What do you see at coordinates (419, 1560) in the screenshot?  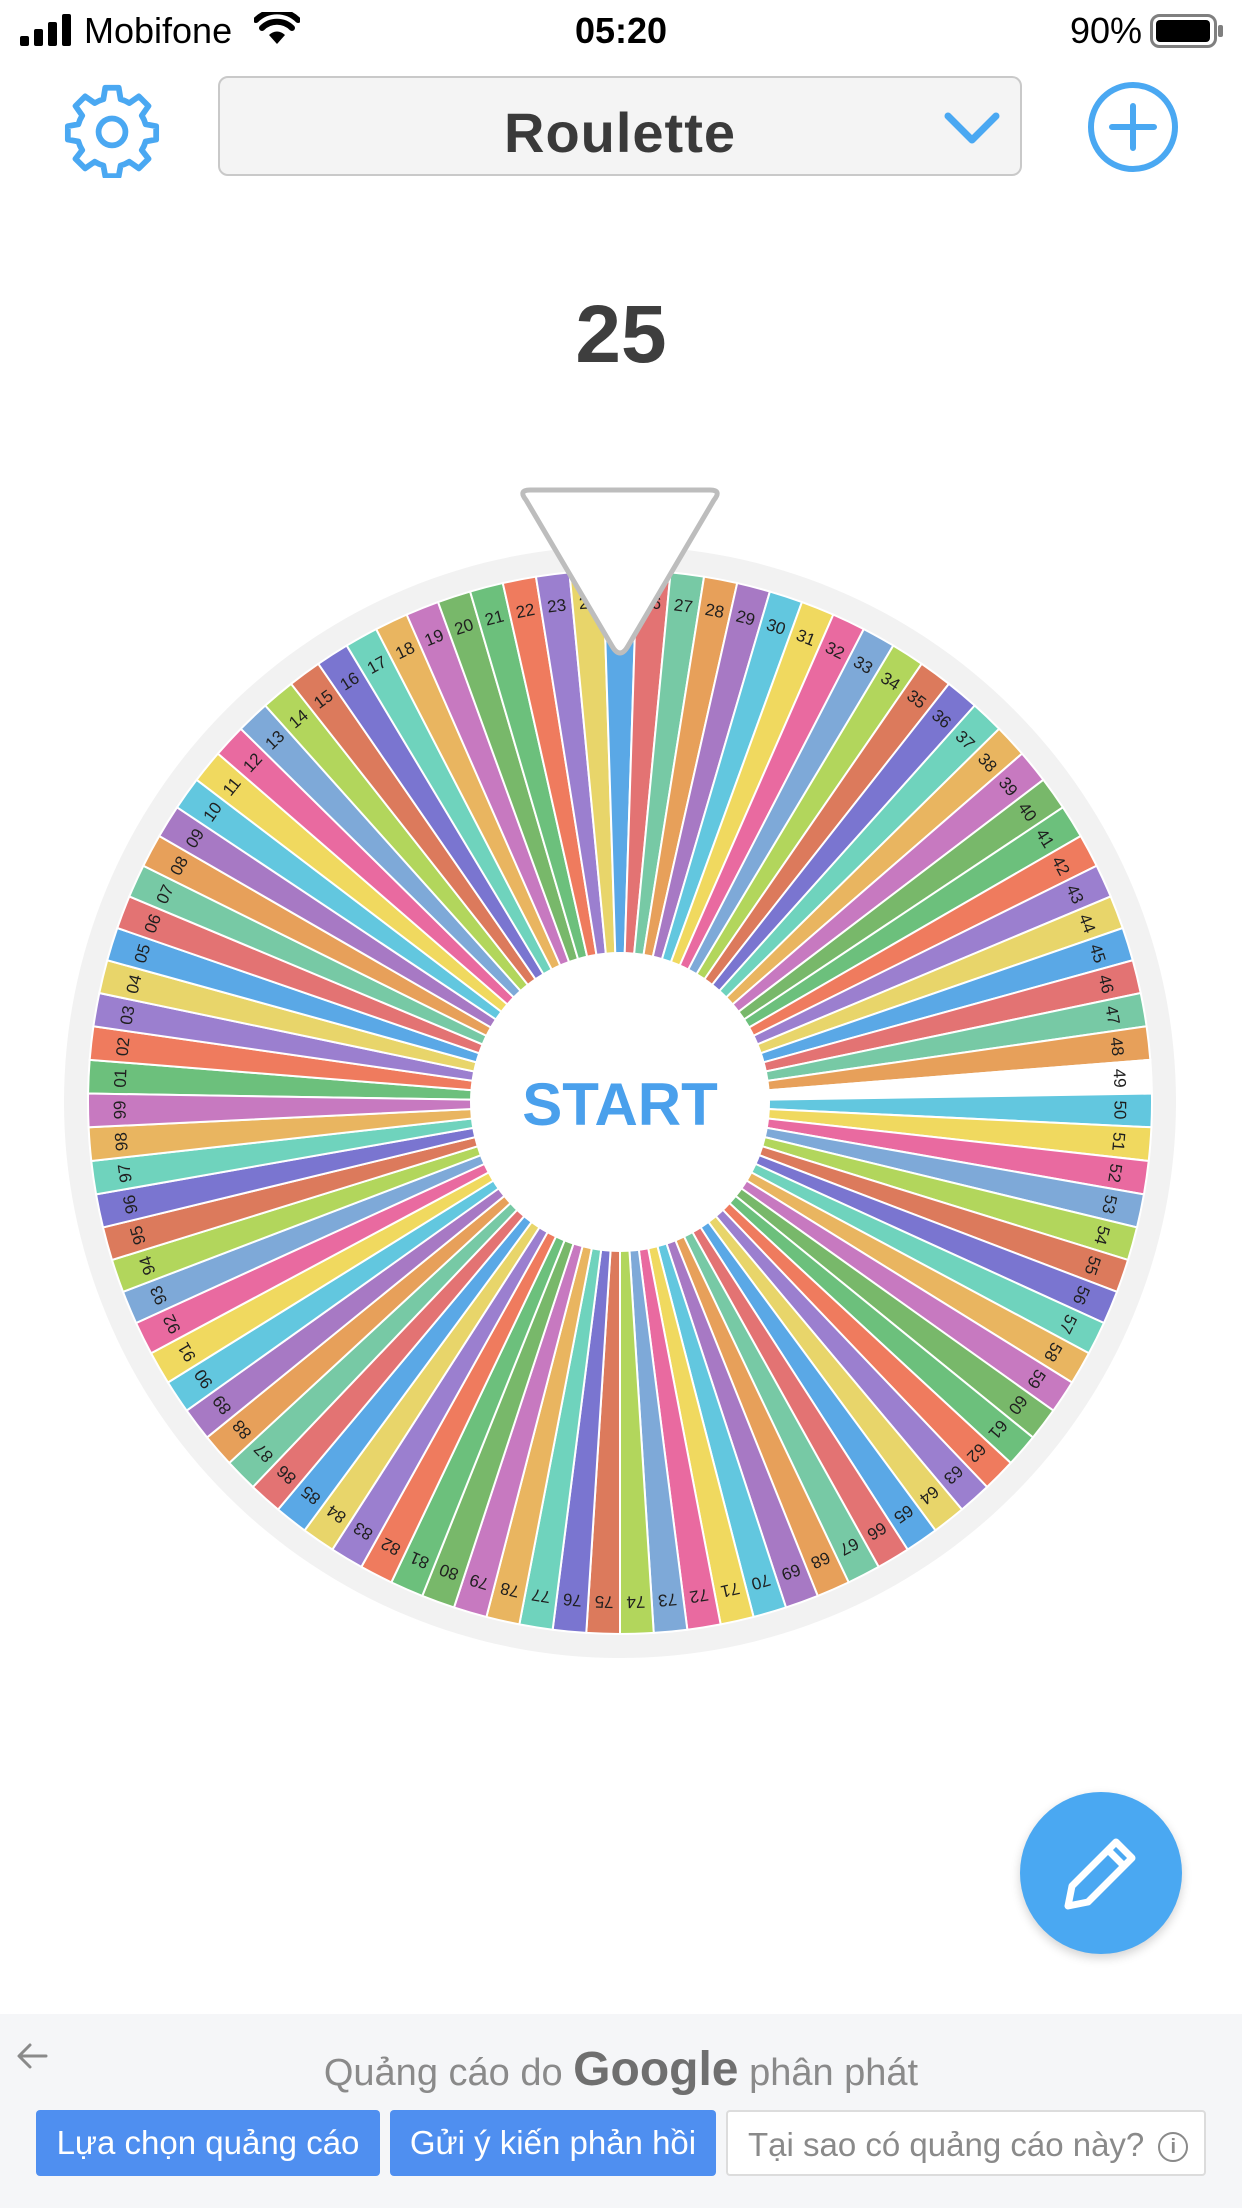 I see `wheel-segment-label: 81` at bounding box center [419, 1560].